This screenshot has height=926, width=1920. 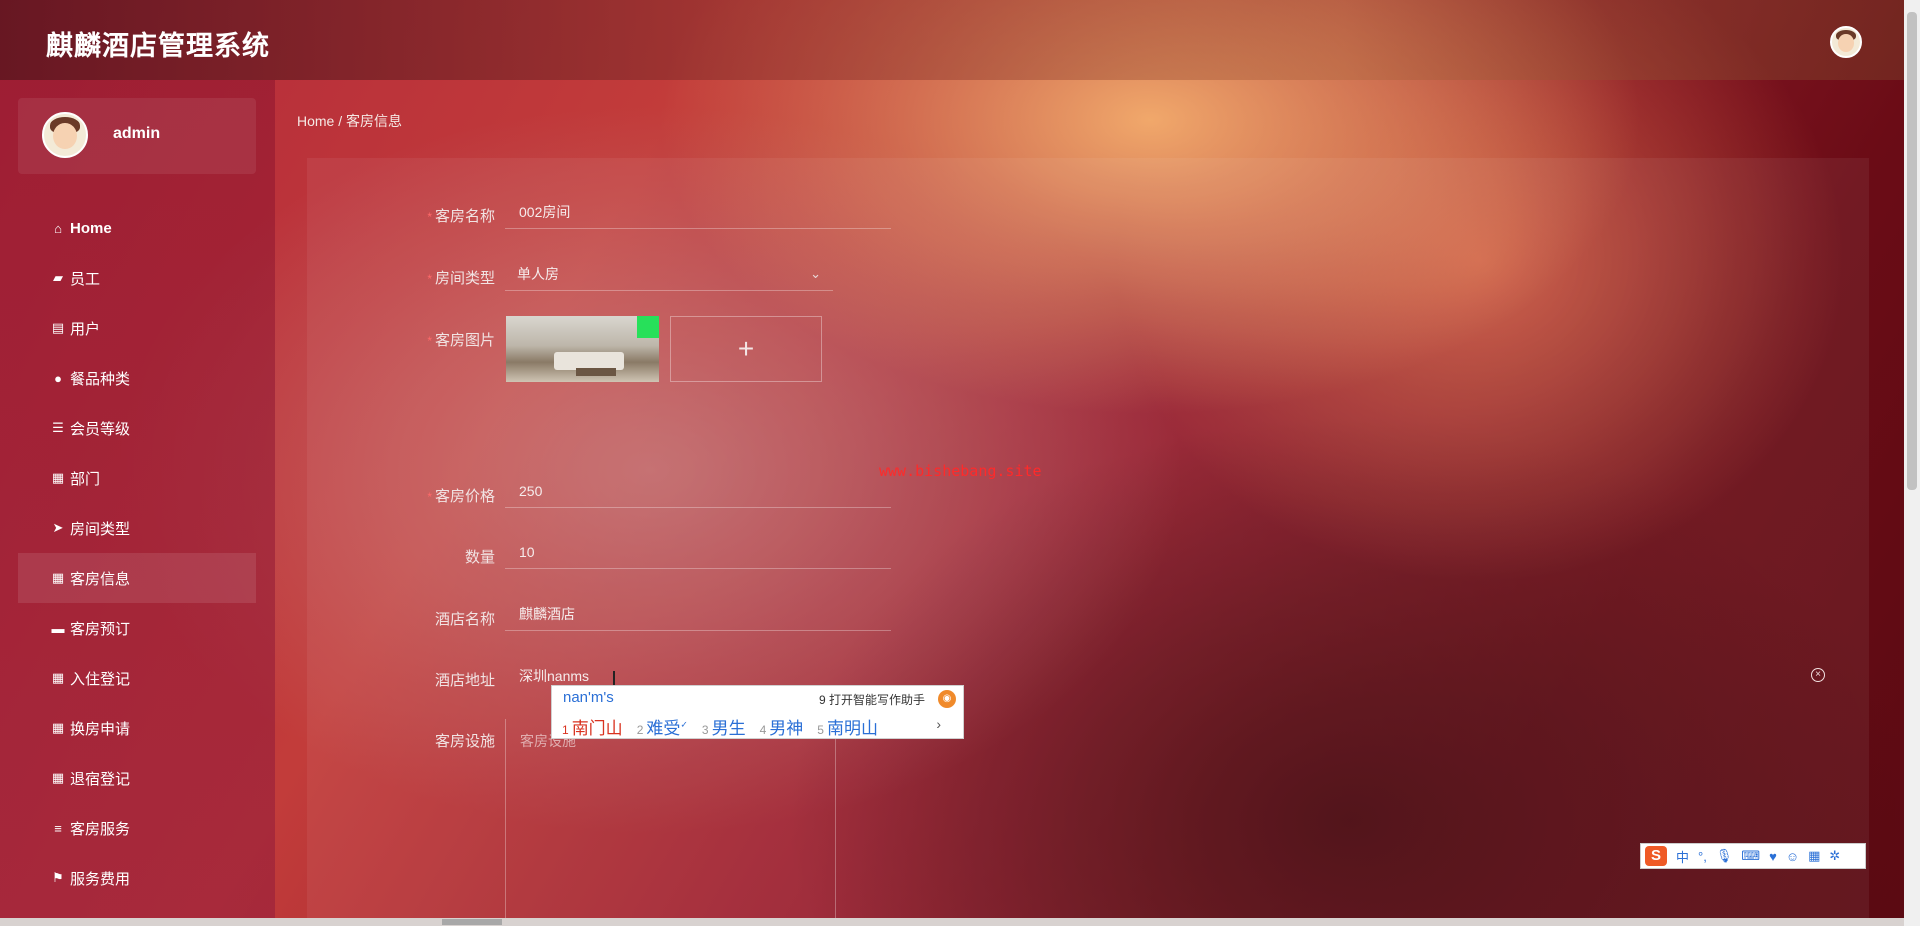 I want to click on flag-icon: ⚑, so click(x=58, y=877).